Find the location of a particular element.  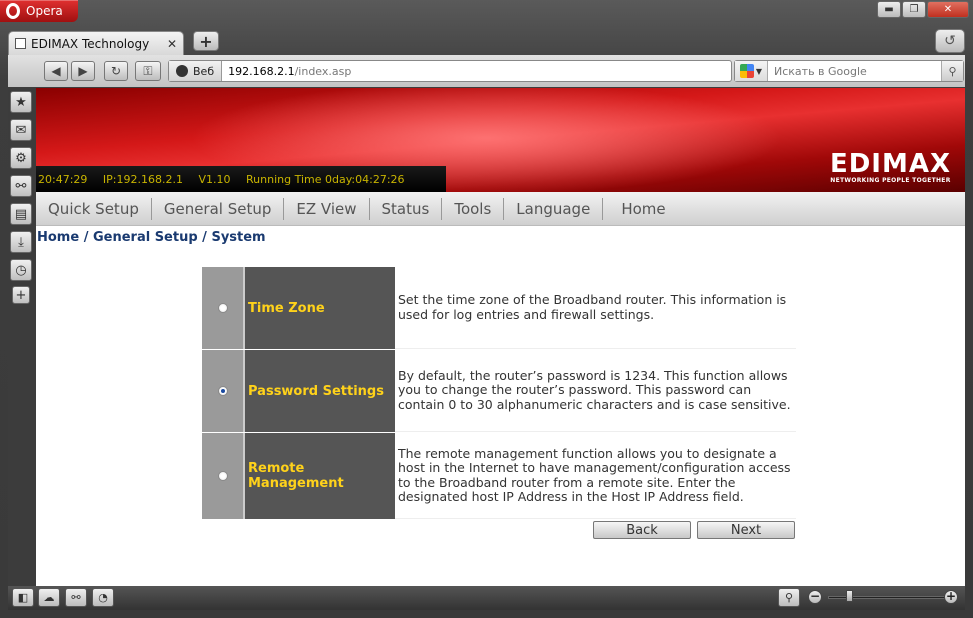

downloads-icon: ⤓ is located at coordinates (21, 242).